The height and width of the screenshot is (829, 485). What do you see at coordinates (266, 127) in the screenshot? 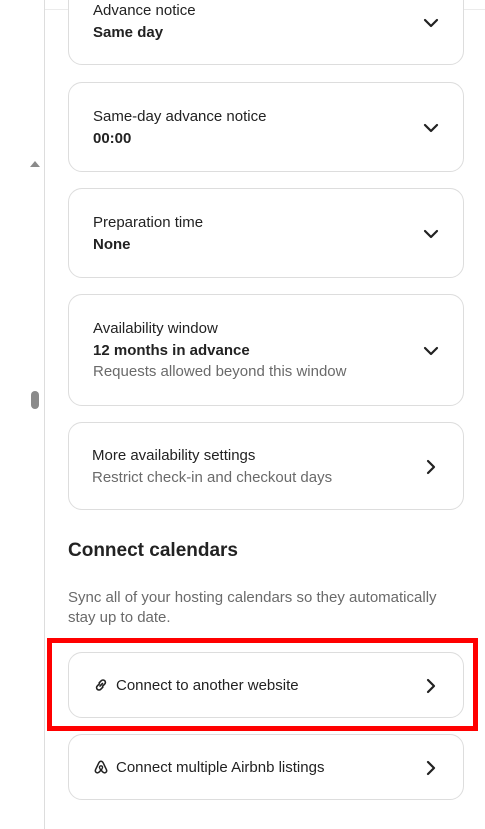
I see `same-day-advance-notice-dropdown: Same-day advance notice 00:00` at bounding box center [266, 127].